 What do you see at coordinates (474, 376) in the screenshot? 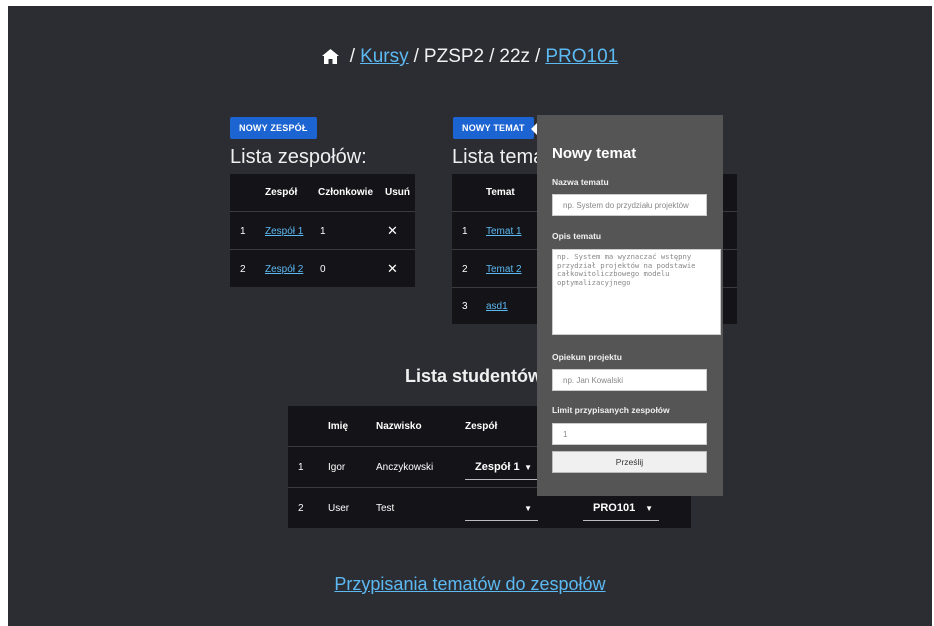
I see `students-title: Lista studentów` at bounding box center [474, 376].